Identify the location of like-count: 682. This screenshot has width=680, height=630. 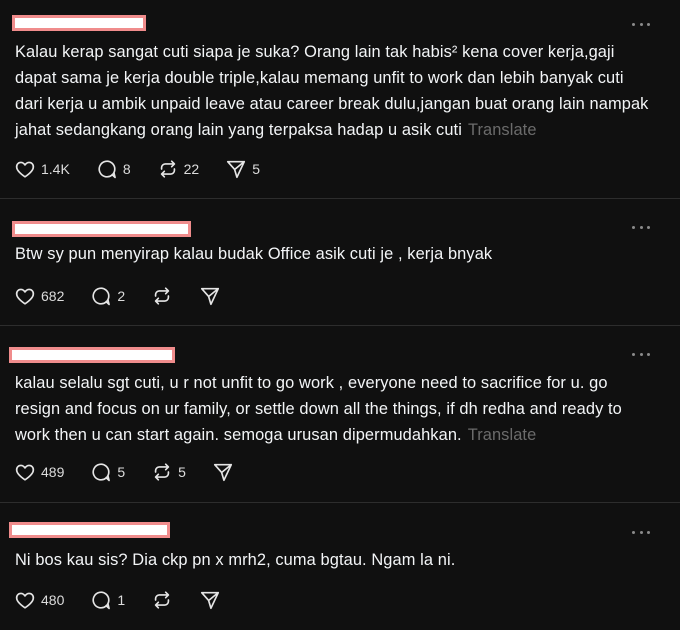
(53, 296).